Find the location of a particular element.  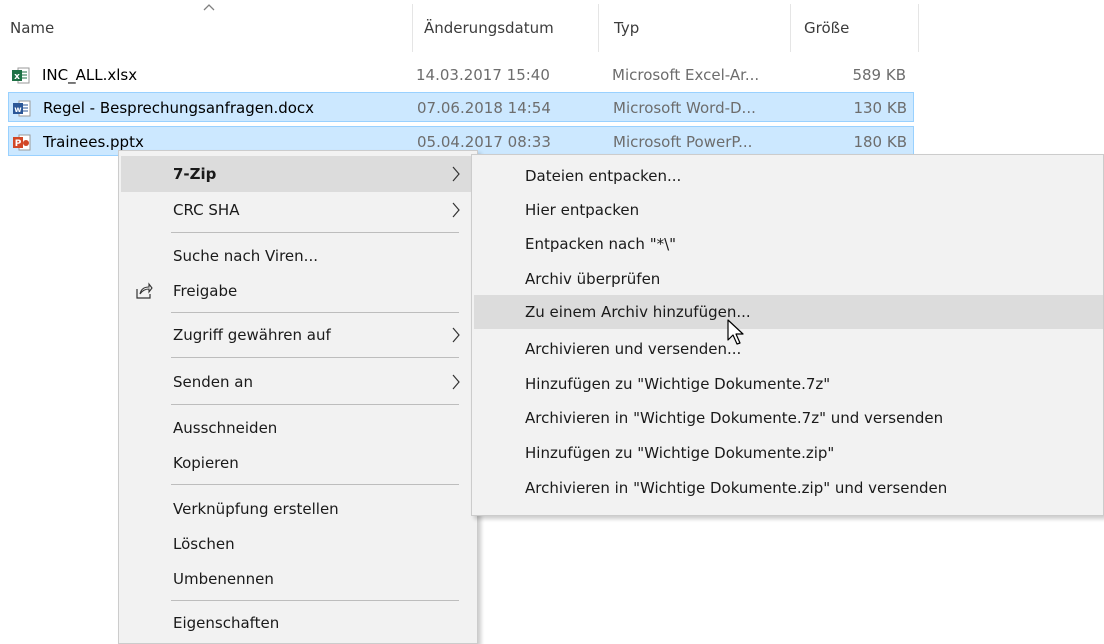

submenu-item-label: Hinzufügen zu "Wichtige Dokumente.7z" is located at coordinates (678, 384).